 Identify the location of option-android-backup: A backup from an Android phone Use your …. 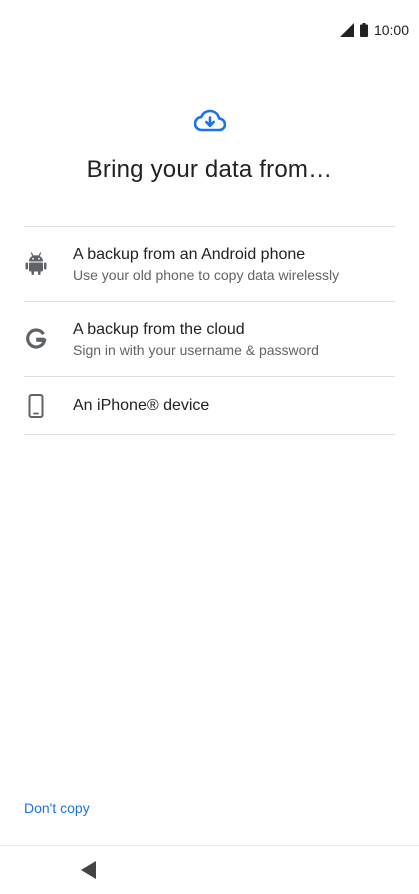
(209, 264).